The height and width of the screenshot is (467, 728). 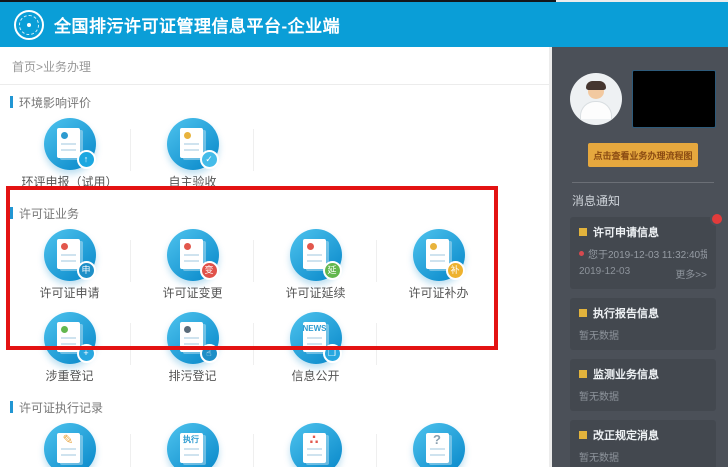 What do you see at coordinates (364, 24) in the screenshot?
I see `app-header: 全国排污许可证管理信息平台-企业端` at bounding box center [364, 24].